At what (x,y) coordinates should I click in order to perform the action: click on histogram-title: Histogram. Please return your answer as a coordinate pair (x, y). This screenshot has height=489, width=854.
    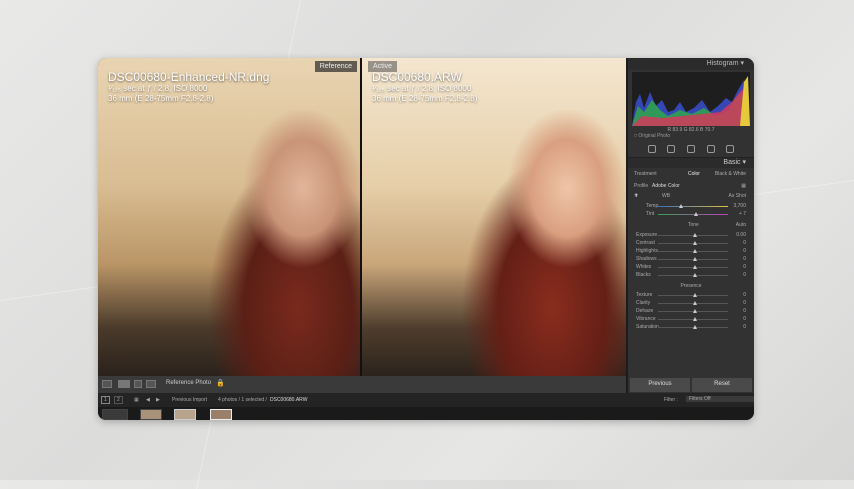
    Looking at the image, I should click on (722, 63).